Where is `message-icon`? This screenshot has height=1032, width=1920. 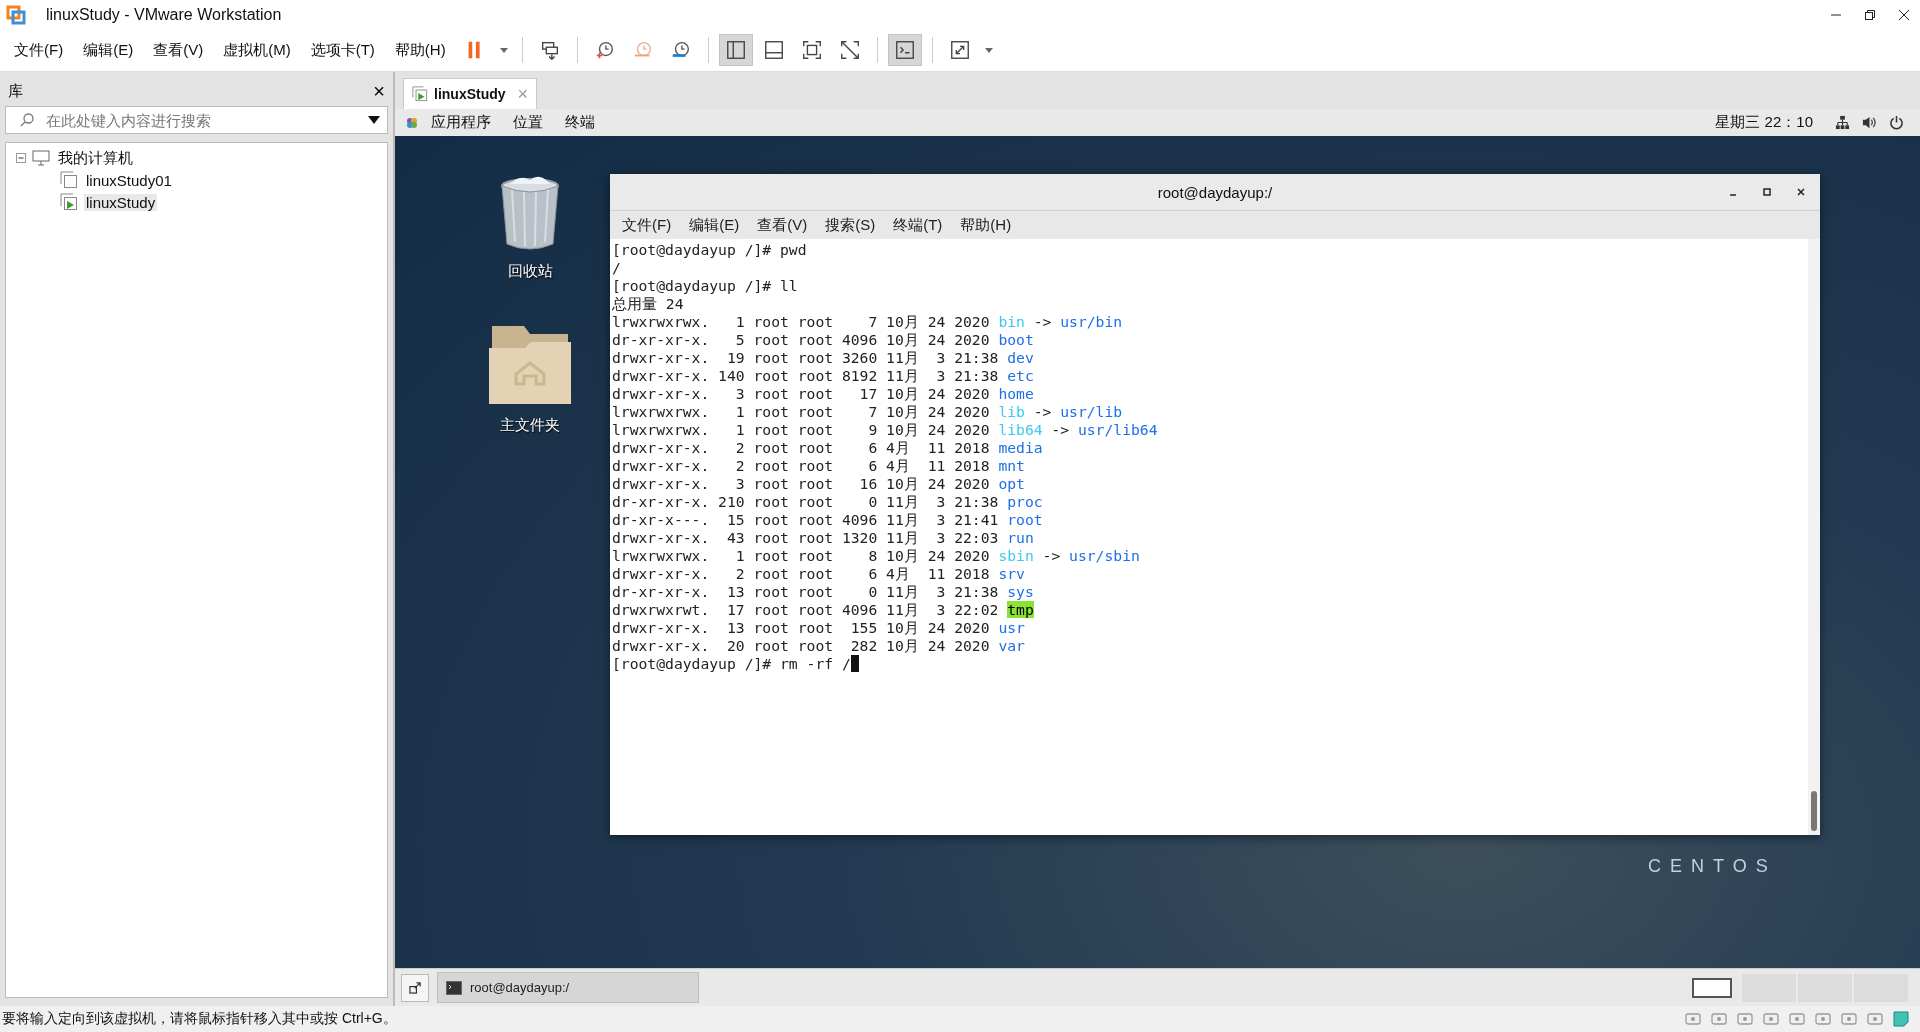 message-icon is located at coordinates (1901, 1019).